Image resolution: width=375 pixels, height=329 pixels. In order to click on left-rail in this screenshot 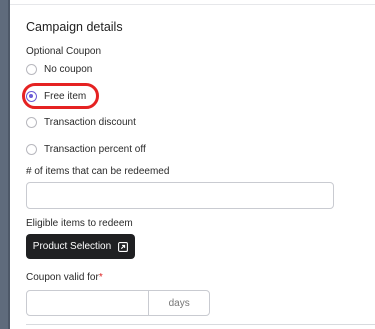, I will do `click(4, 164)`.